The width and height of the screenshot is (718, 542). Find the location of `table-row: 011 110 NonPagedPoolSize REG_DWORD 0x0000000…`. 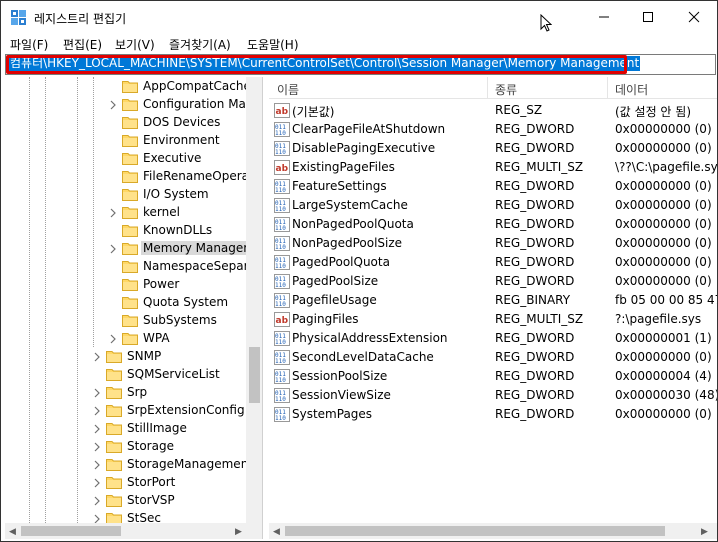

table-row: 011 110 NonPagedPoolSize REG_DWORD 0x0000000… is located at coordinates (493, 243).